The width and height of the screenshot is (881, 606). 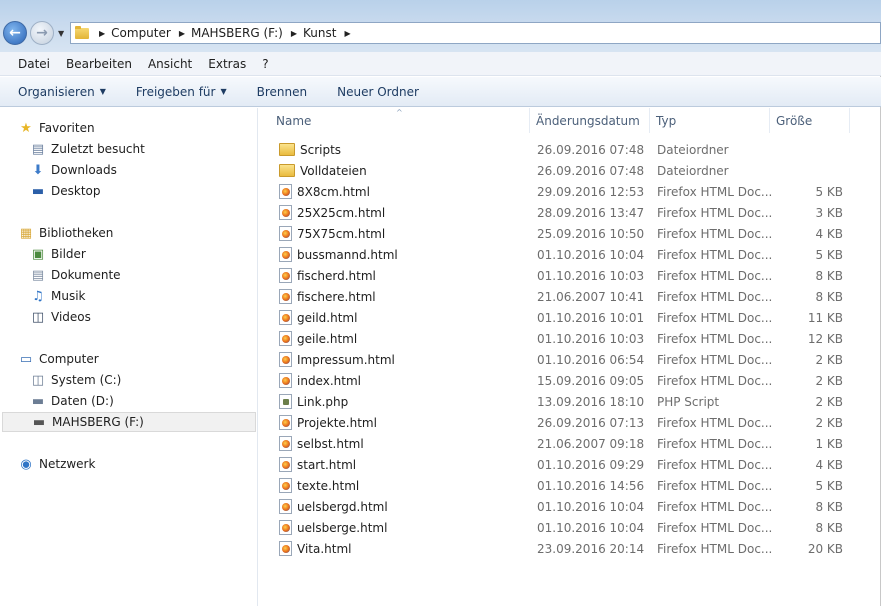 I want to click on file-name-cell: fischerd.html, so click(x=327, y=275).